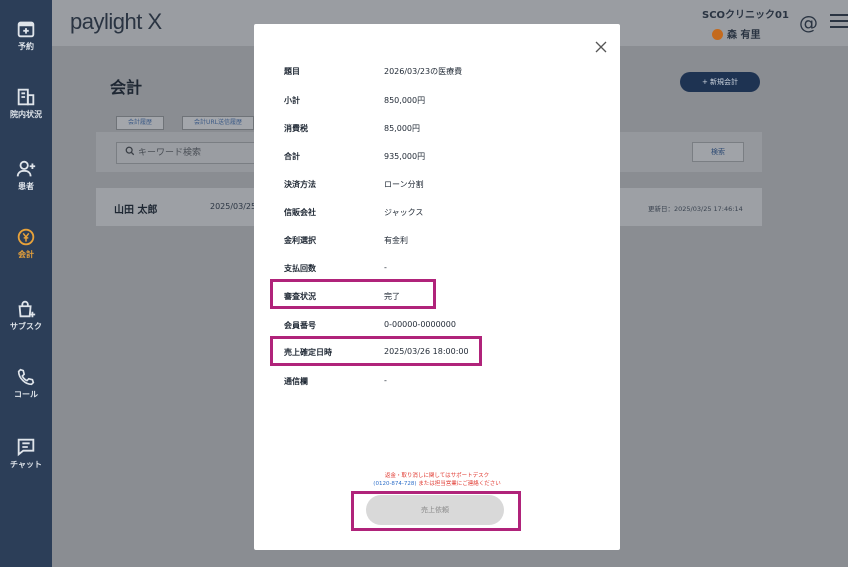  I want to click on sidebar-item-label: 院内状況, so click(26, 114).